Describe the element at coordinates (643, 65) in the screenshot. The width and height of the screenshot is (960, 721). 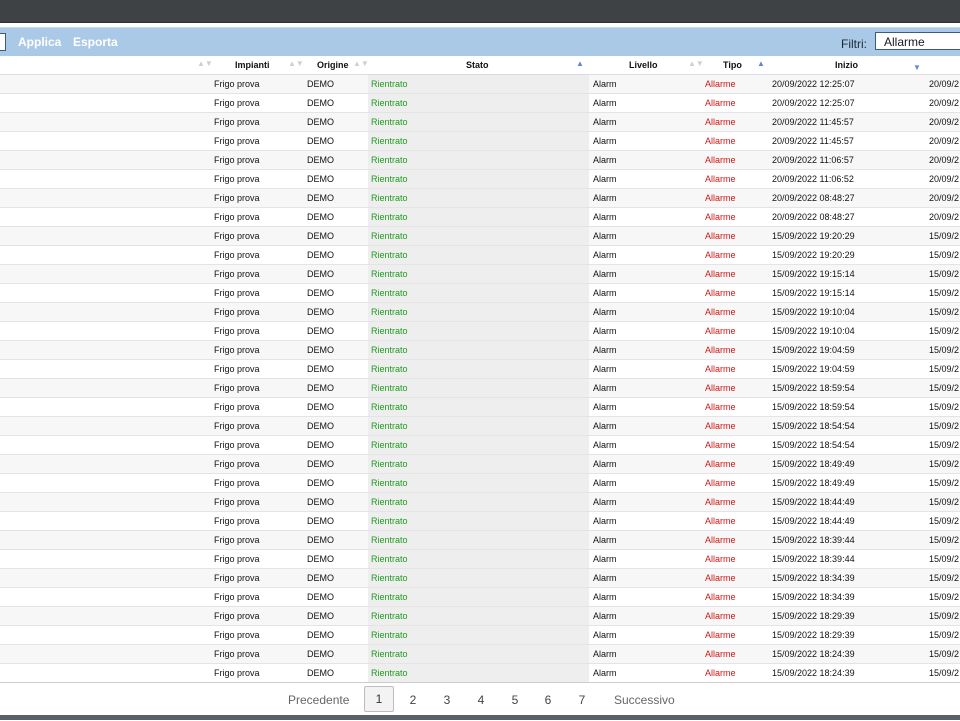
I see `column-header-livello: Livello` at that location.